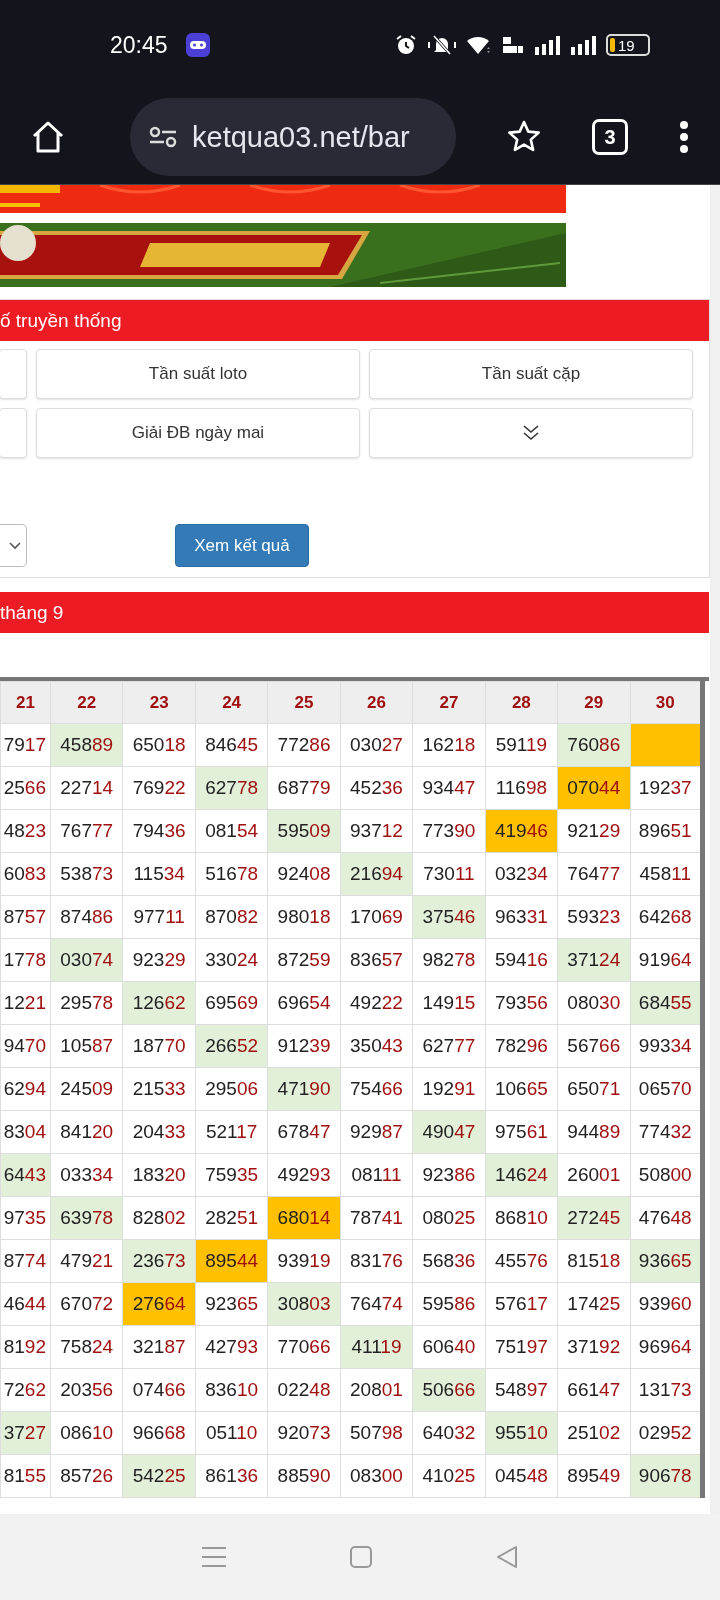  What do you see at coordinates (376, 1218) in the screenshot?
I see `table-cell: 78741` at bounding box center [376, 1218].